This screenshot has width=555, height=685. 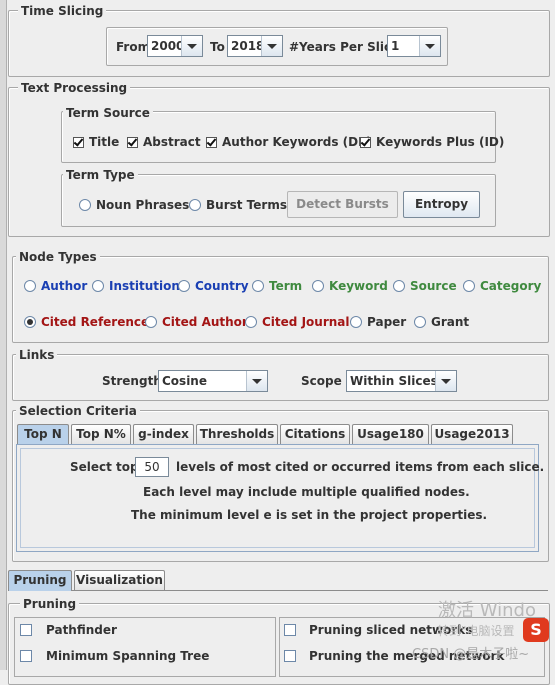 What do you see at coordinates (81, 630) in the screenshot?
I see `pathfinder-label: Pathfinder` at bounding box center [81, 630].